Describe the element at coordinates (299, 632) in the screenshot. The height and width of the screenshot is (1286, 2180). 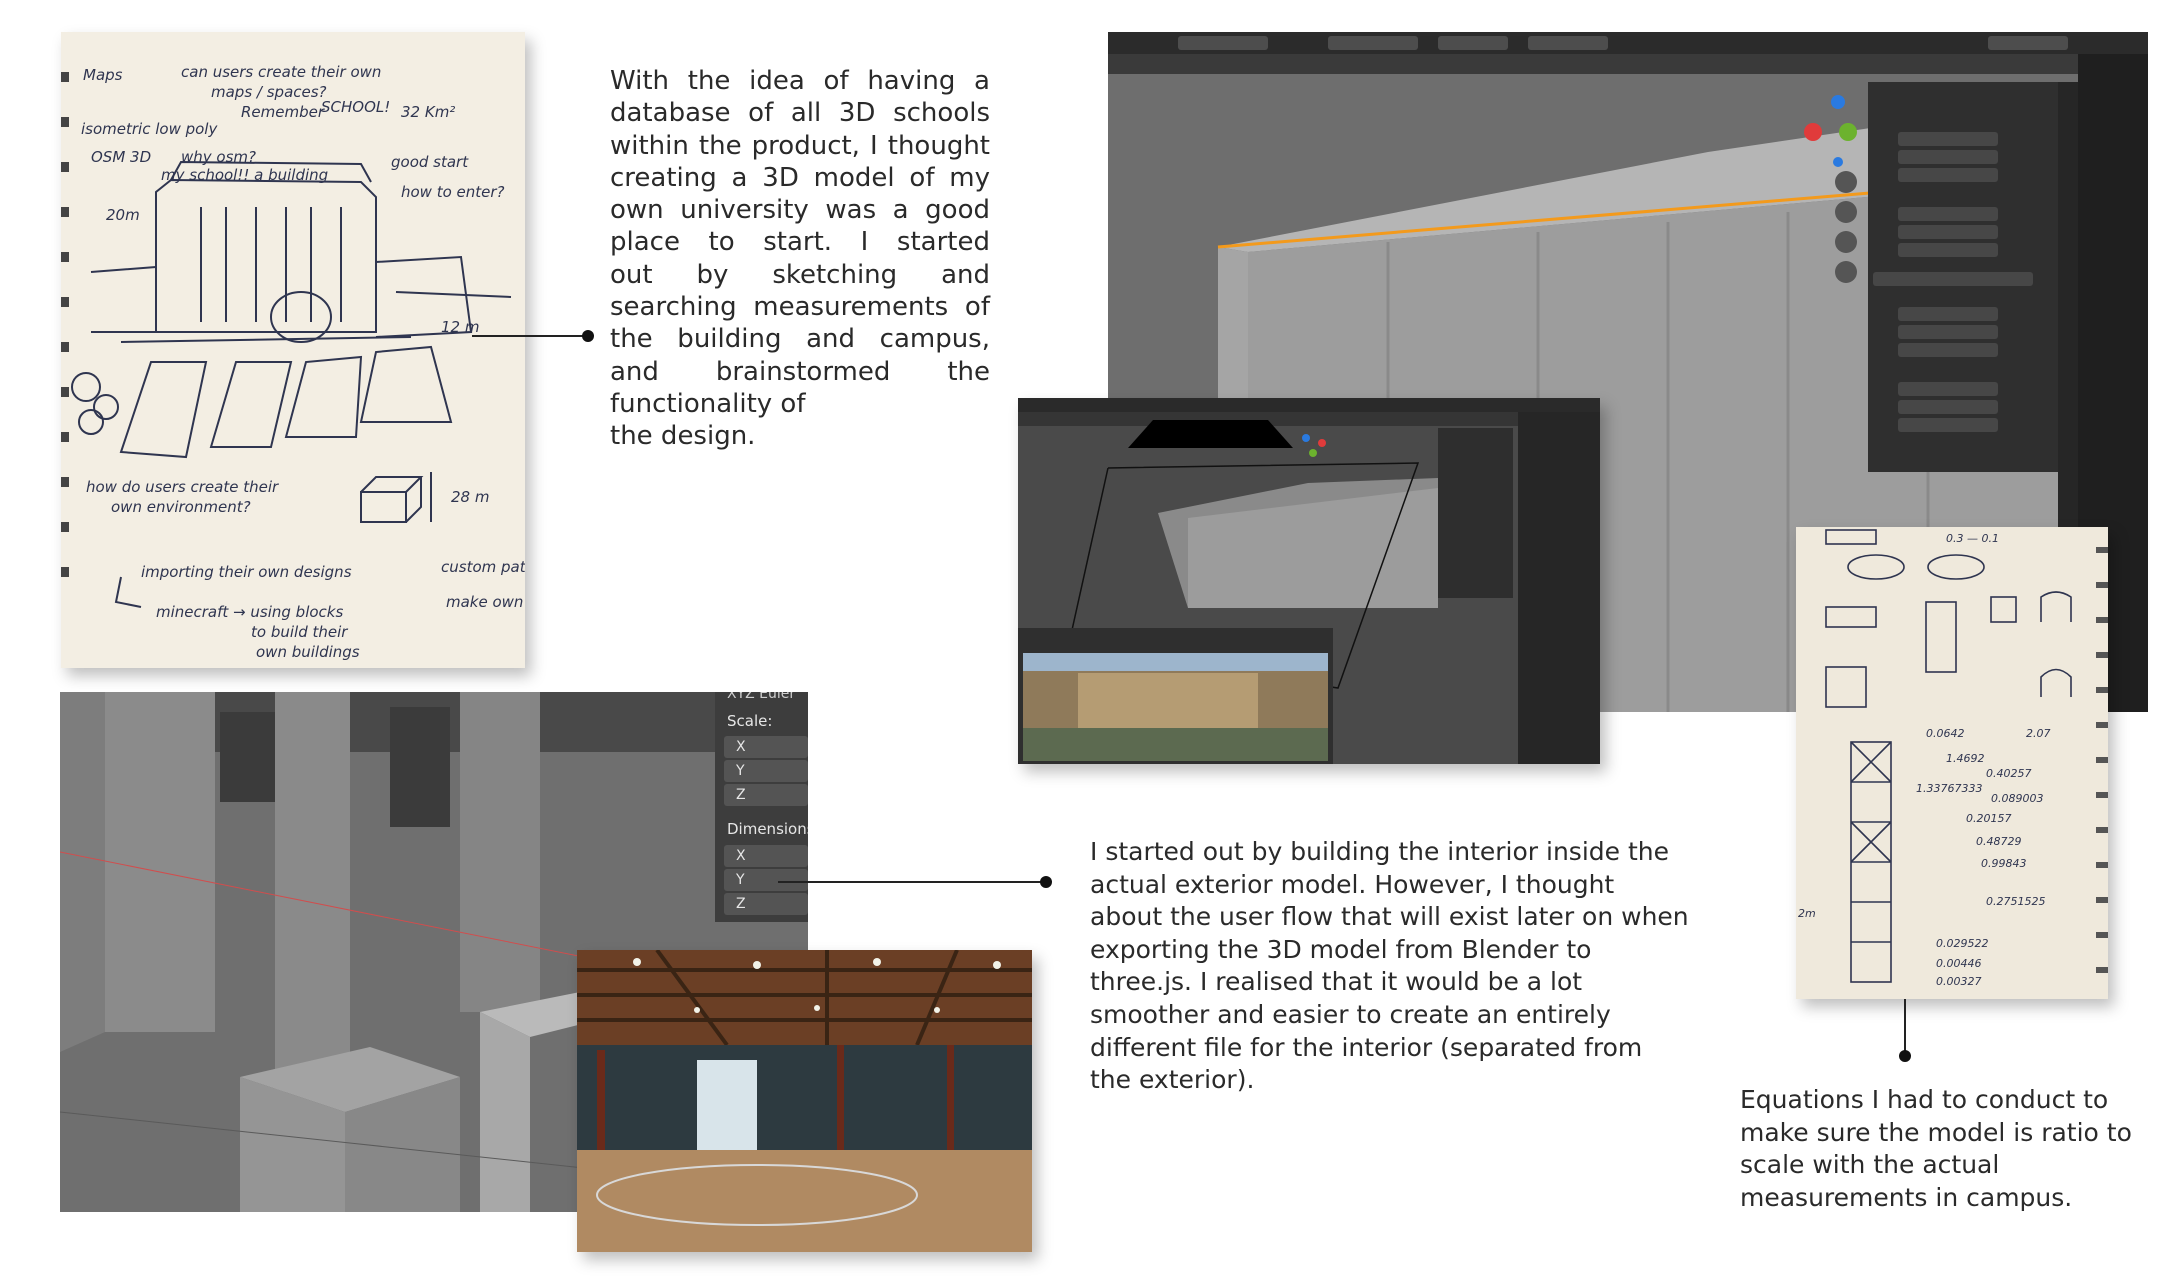
I see `svg-text: to build their` at that location.